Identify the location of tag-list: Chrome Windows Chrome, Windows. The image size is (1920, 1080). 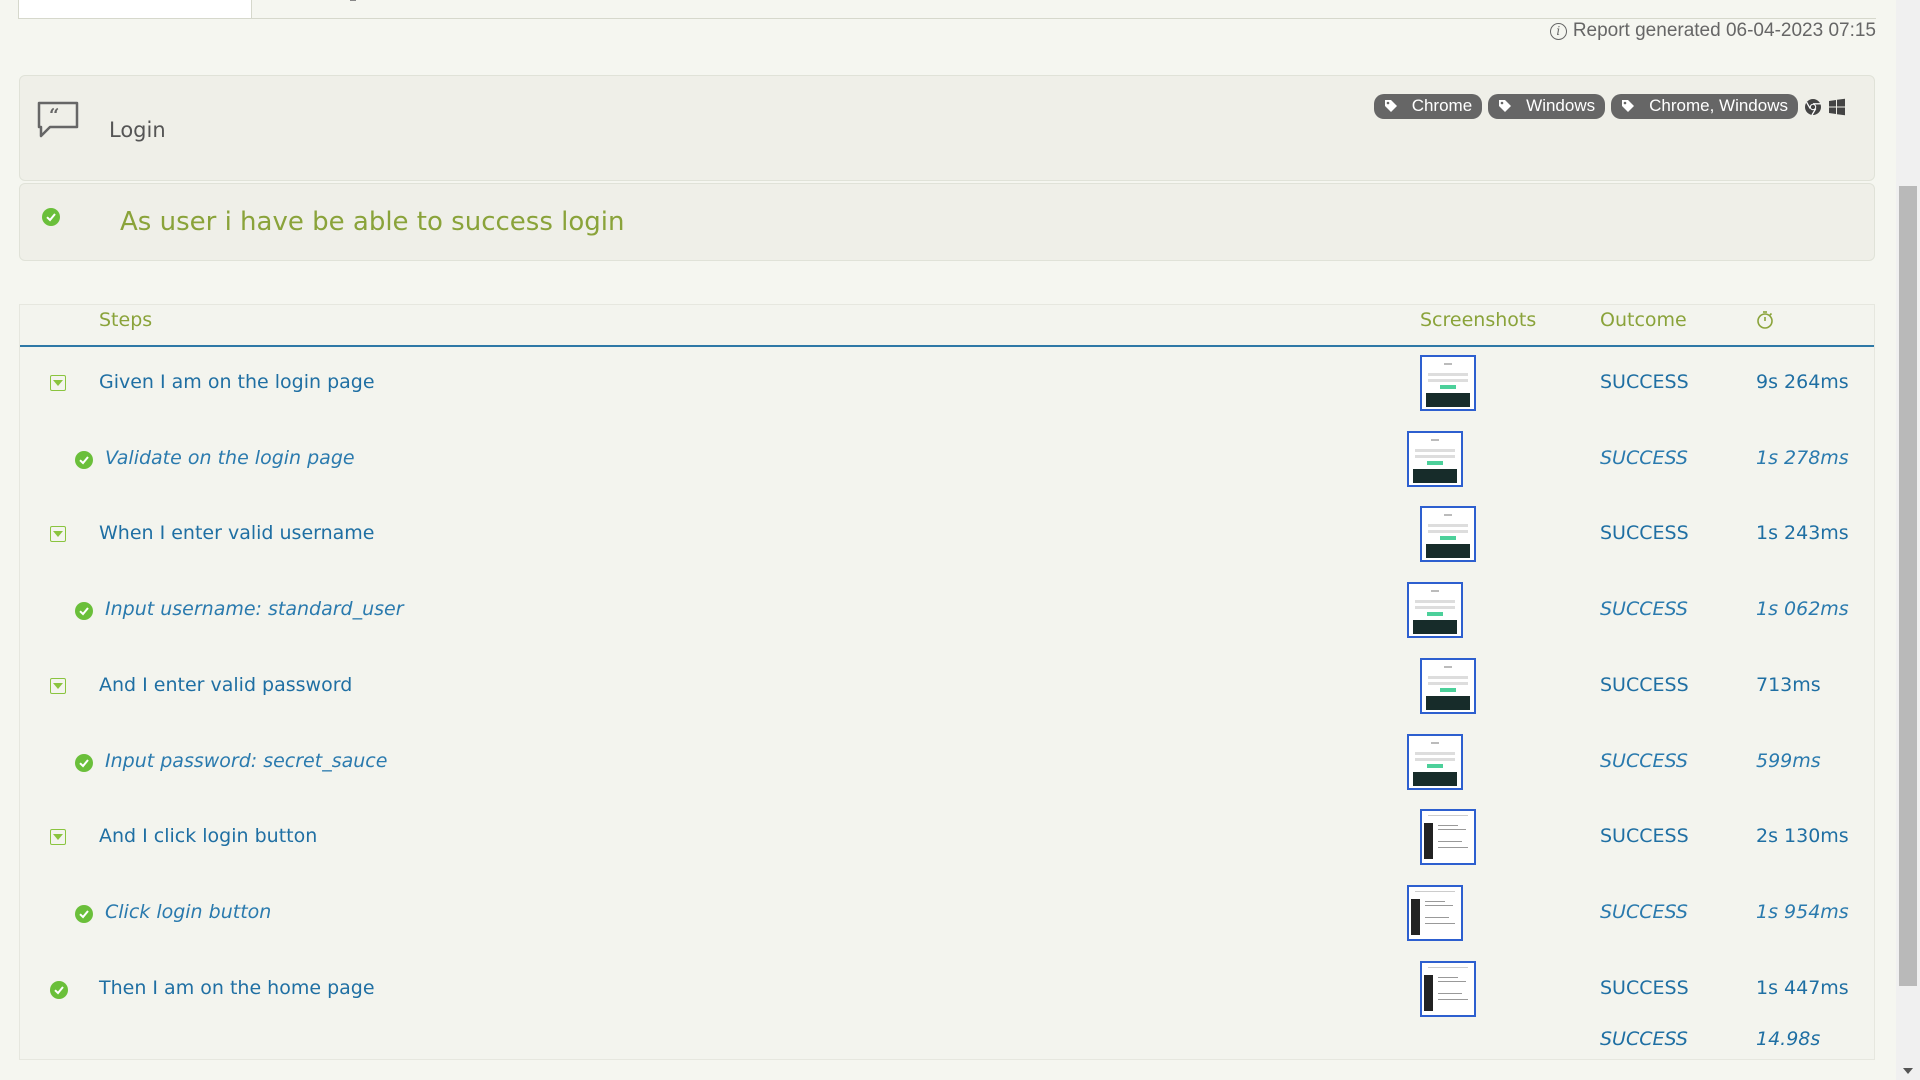
(1609, 106).